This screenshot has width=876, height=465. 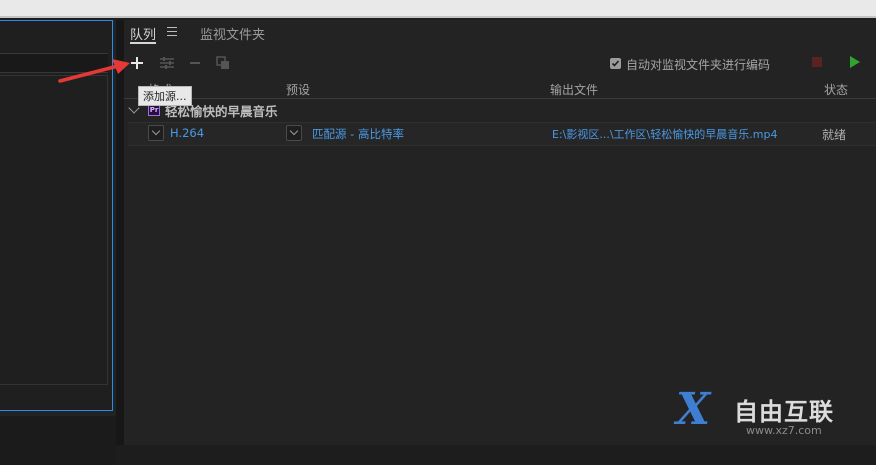 What do you see at coordinates (784, 412) in the screenshot?
I see `watermark-brand: 自由互联` at bounding box center [784, 412].